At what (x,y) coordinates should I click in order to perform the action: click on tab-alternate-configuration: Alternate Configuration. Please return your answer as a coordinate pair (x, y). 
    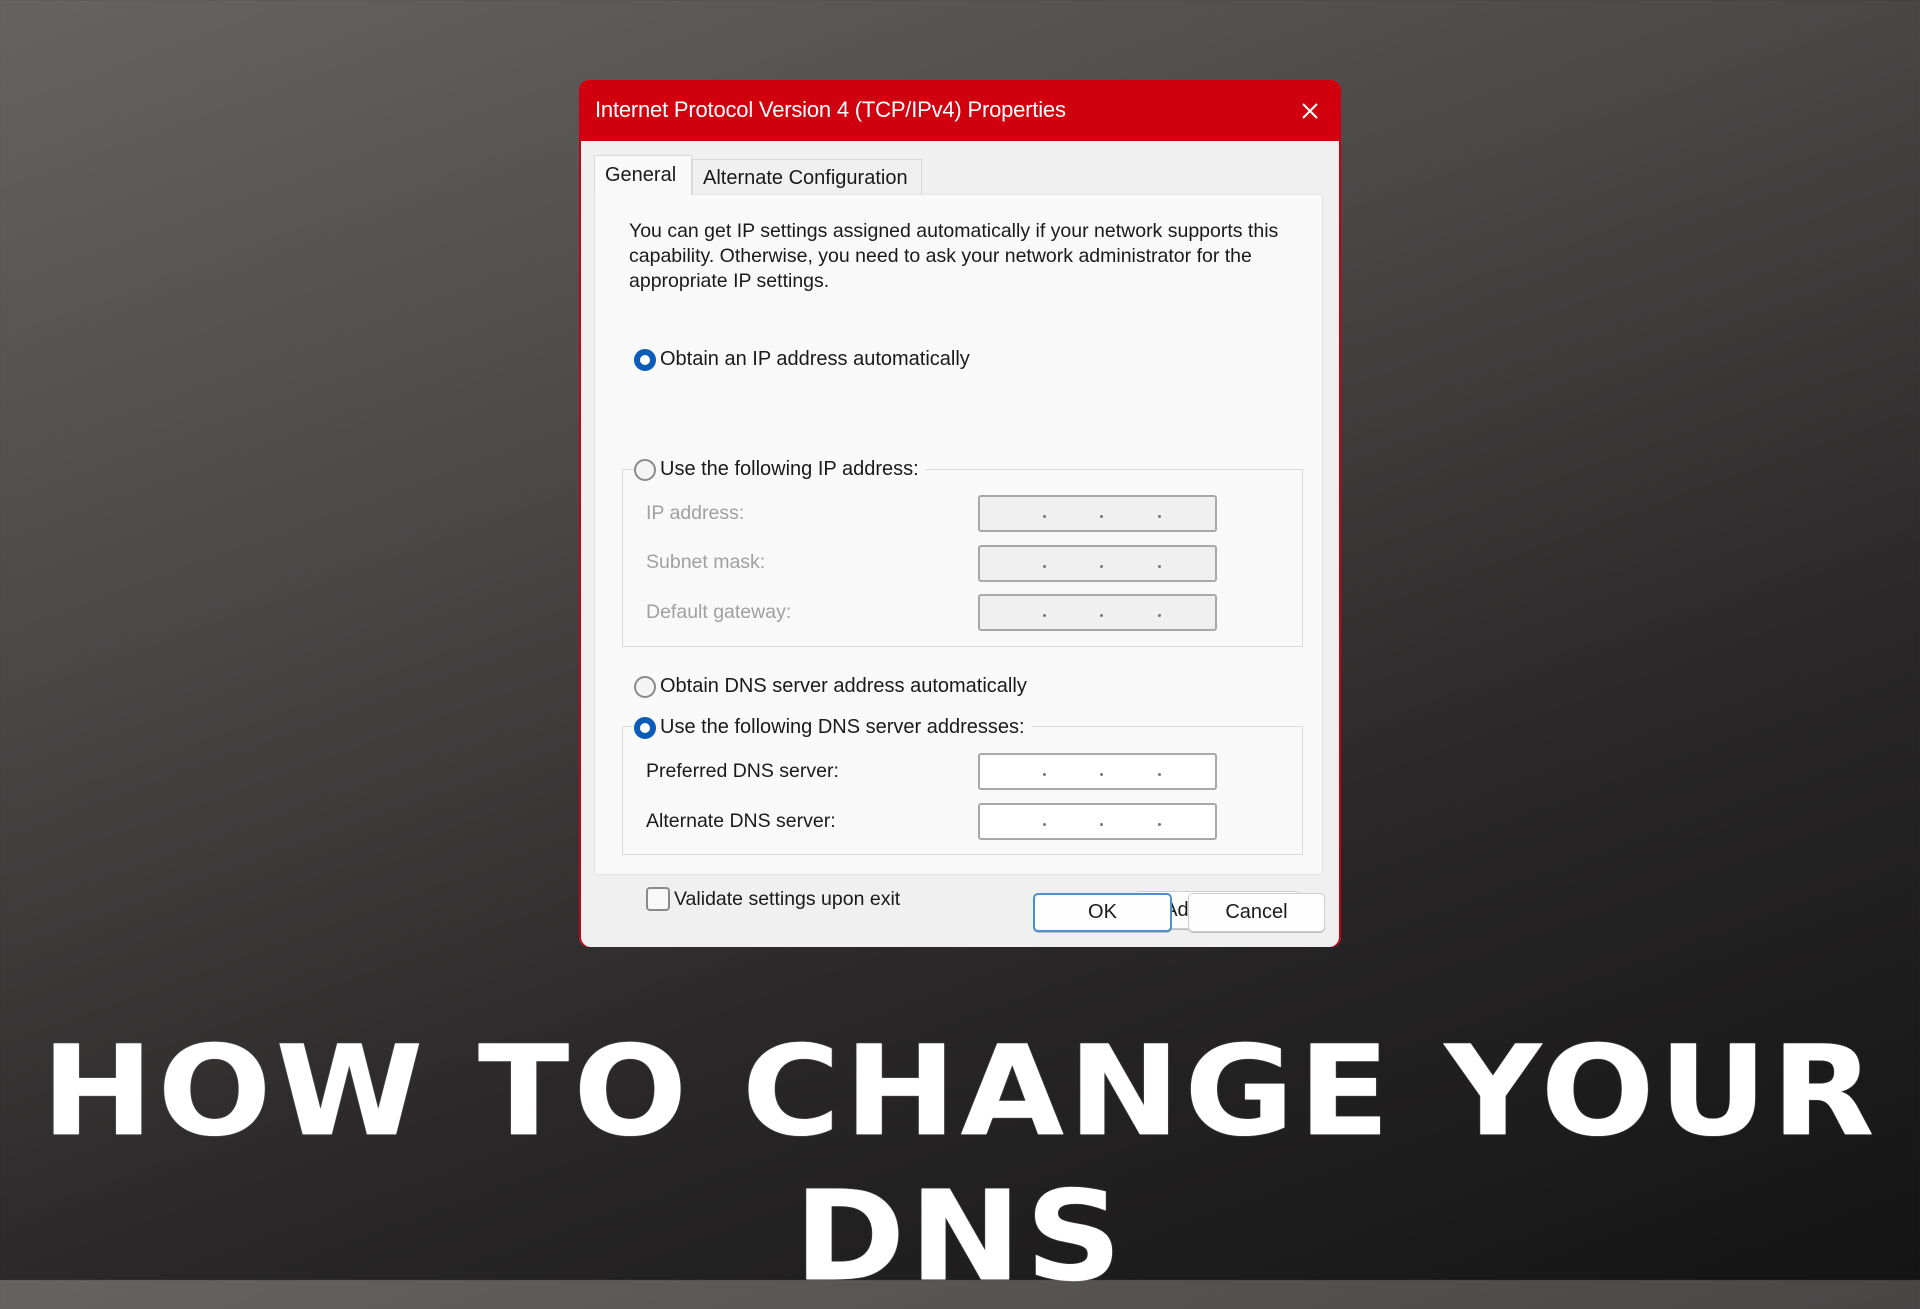
    Looking at the image, I should click on (807, 177).